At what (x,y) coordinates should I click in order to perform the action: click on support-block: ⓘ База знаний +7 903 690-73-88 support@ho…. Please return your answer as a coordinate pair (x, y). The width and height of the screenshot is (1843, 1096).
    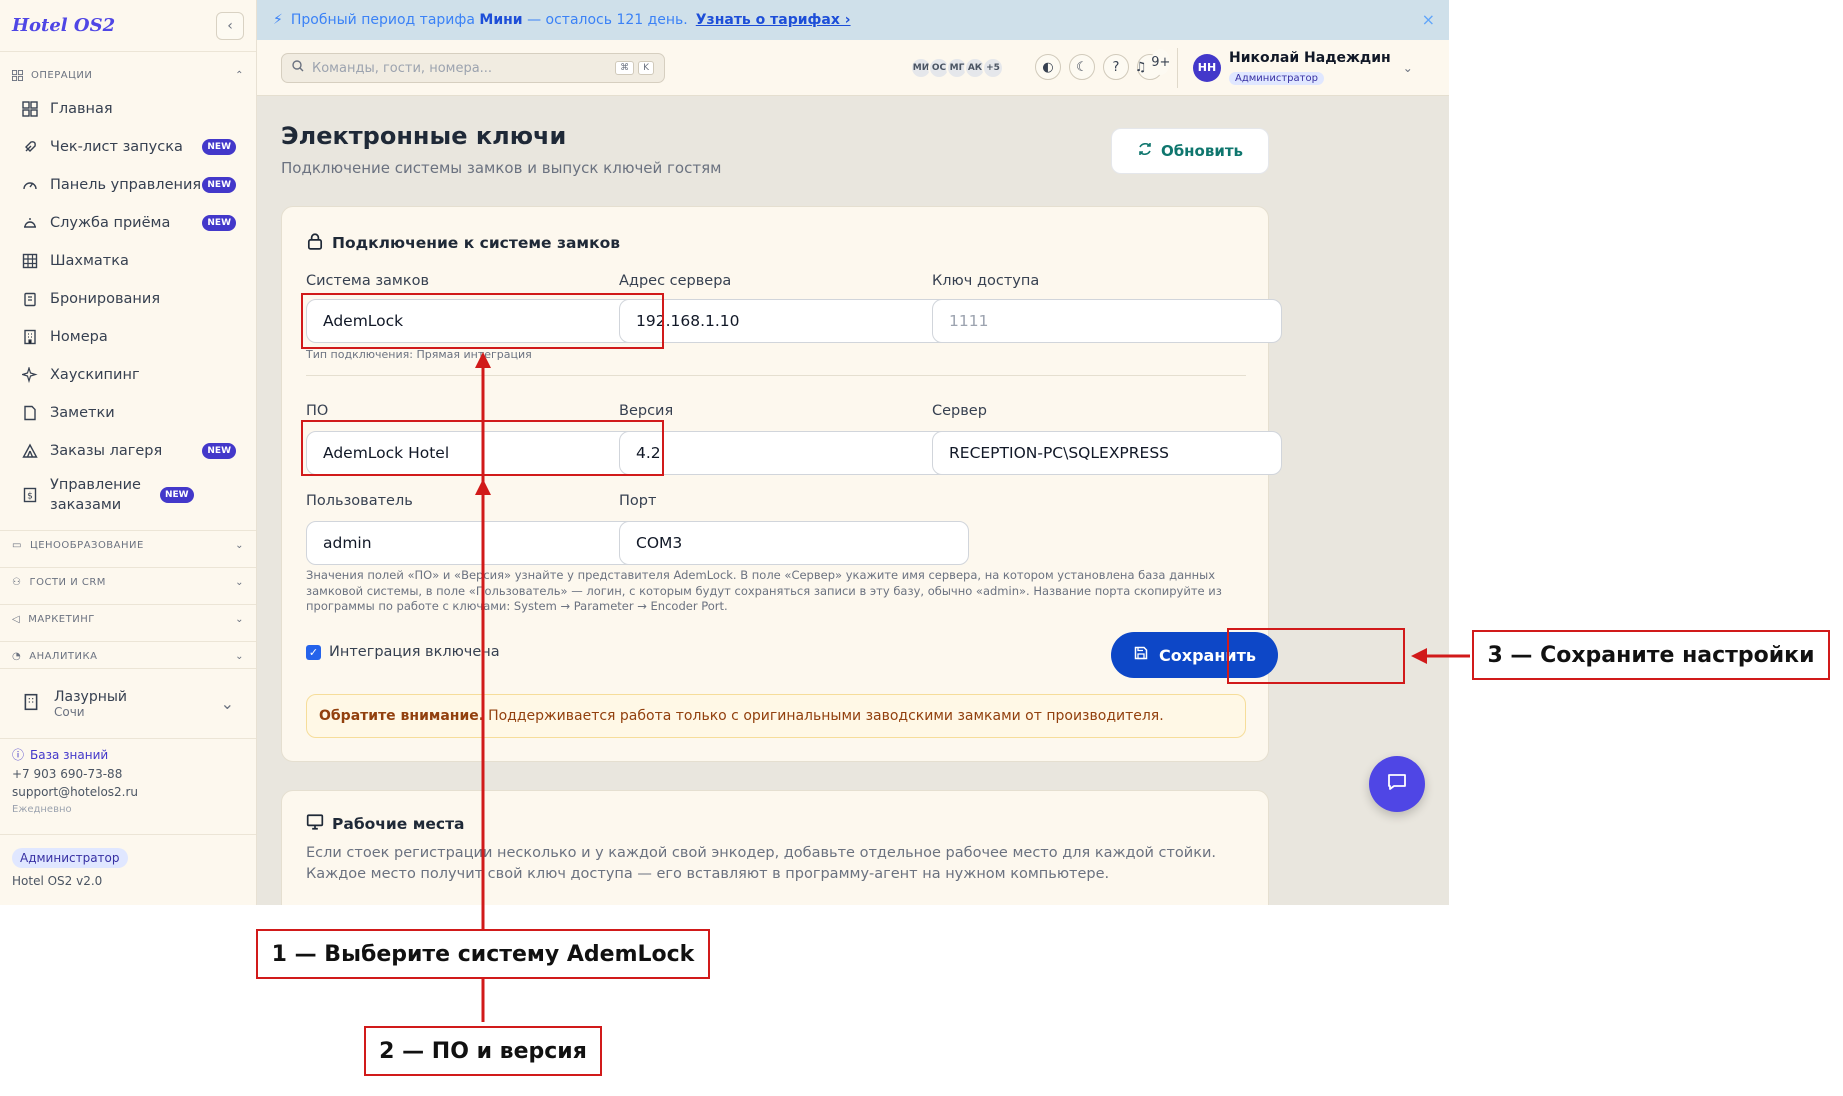
    Looking at the image, I should click on (128, 786).